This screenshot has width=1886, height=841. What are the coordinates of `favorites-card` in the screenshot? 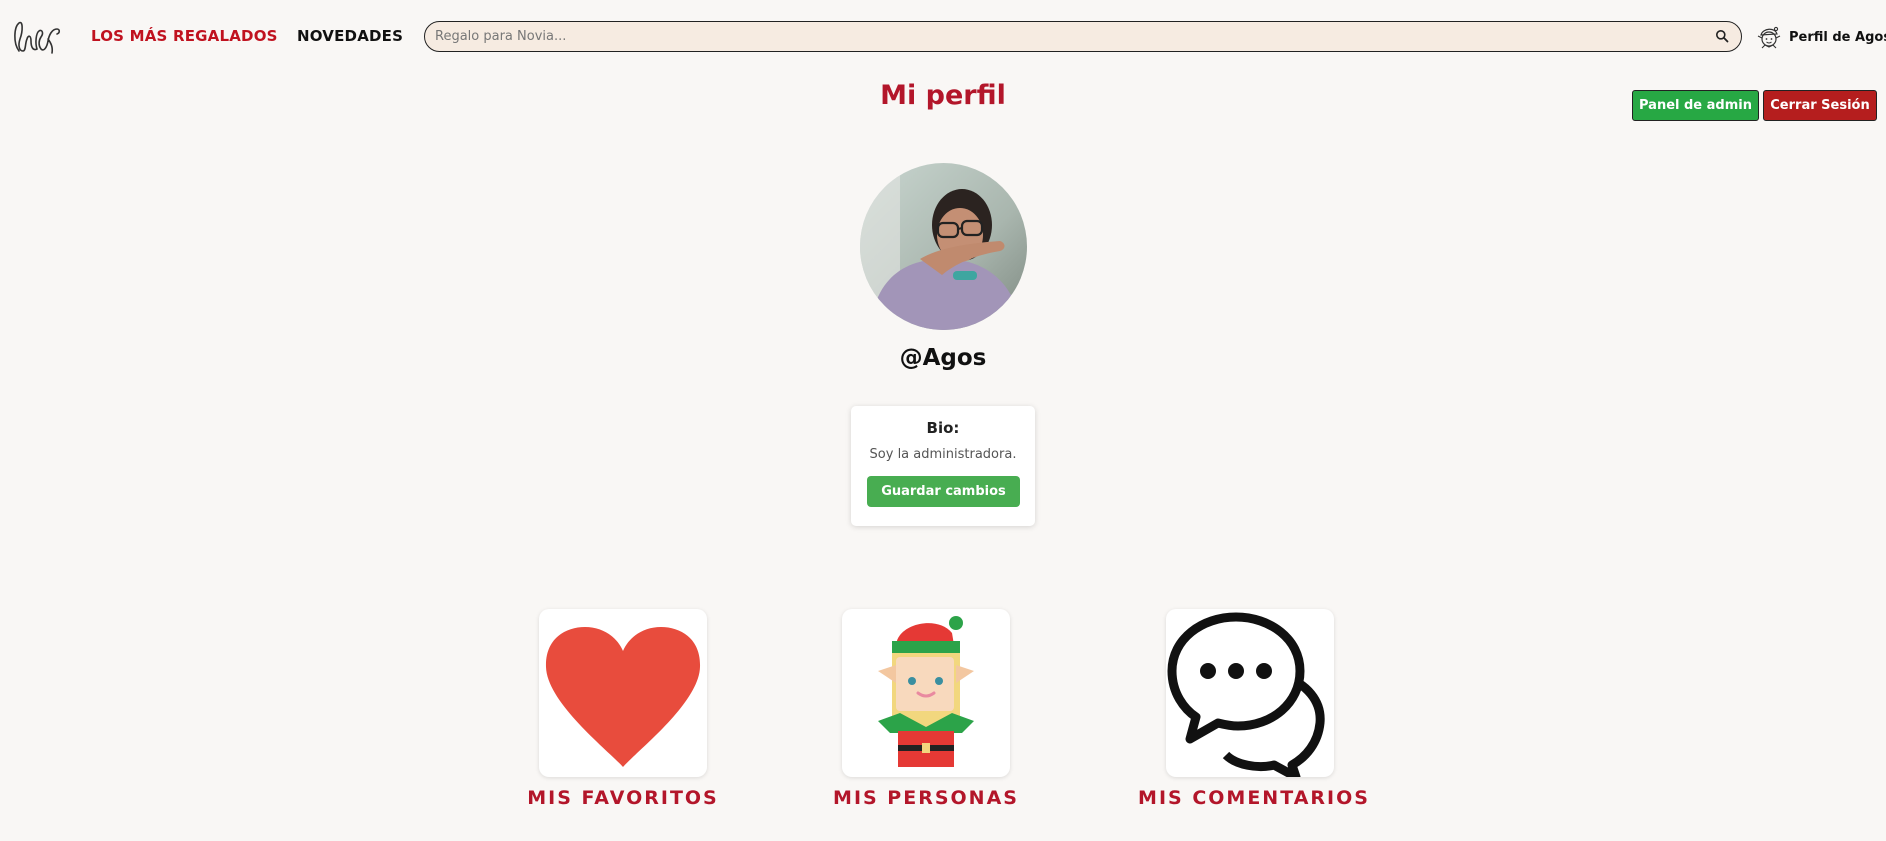 It's located at (623, 693).